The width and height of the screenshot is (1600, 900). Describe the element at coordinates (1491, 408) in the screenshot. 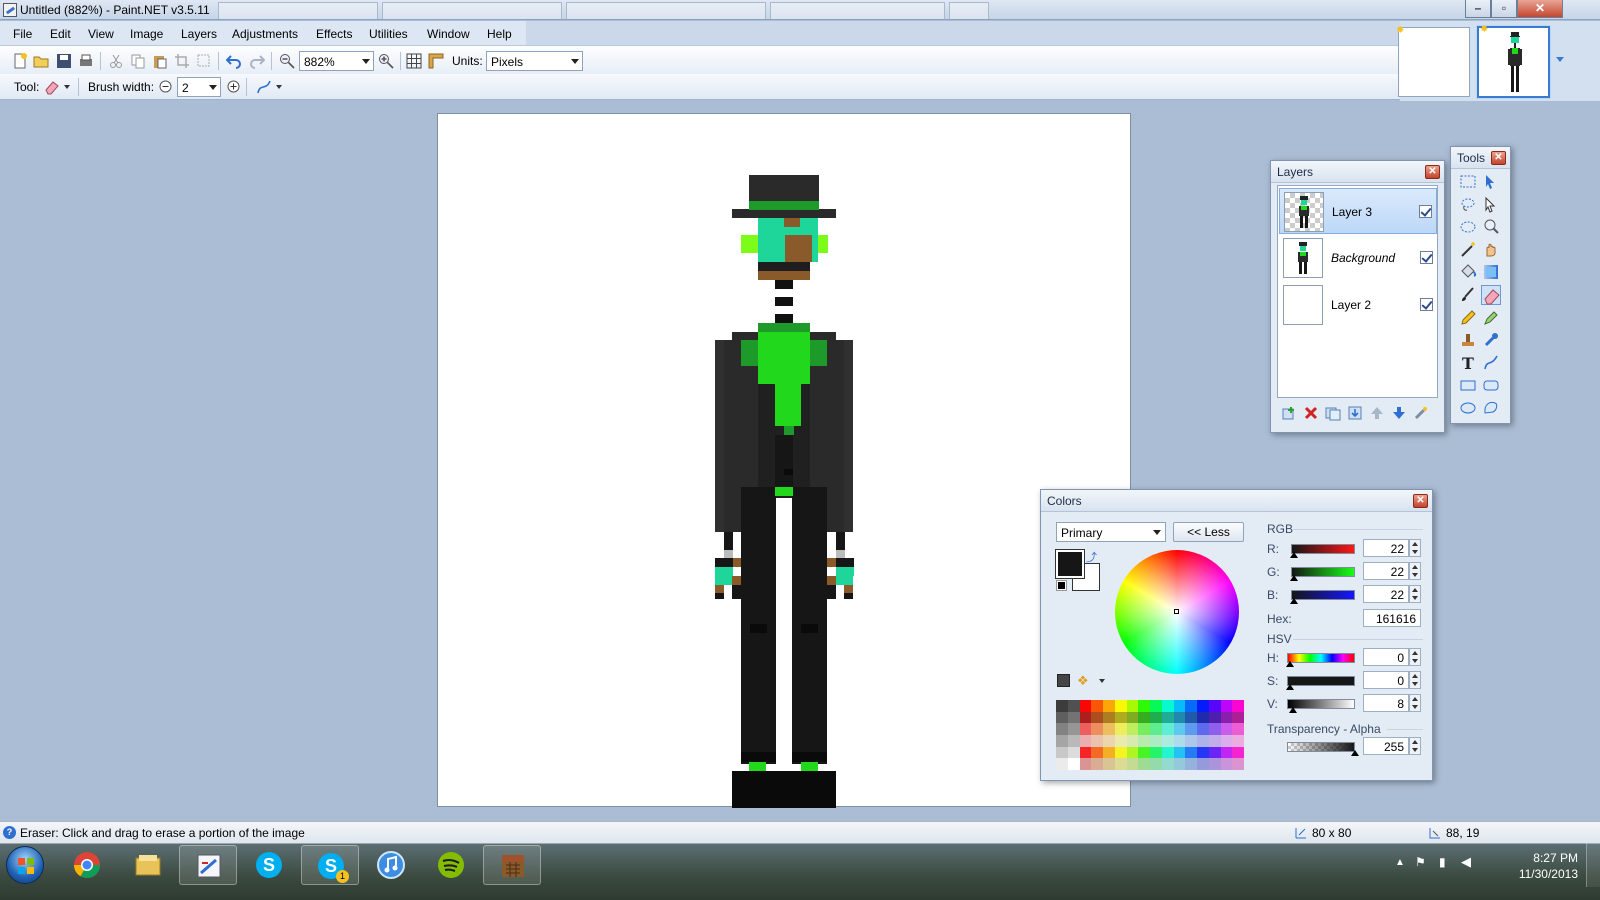

I see `freeform-shape-icon` at that location.